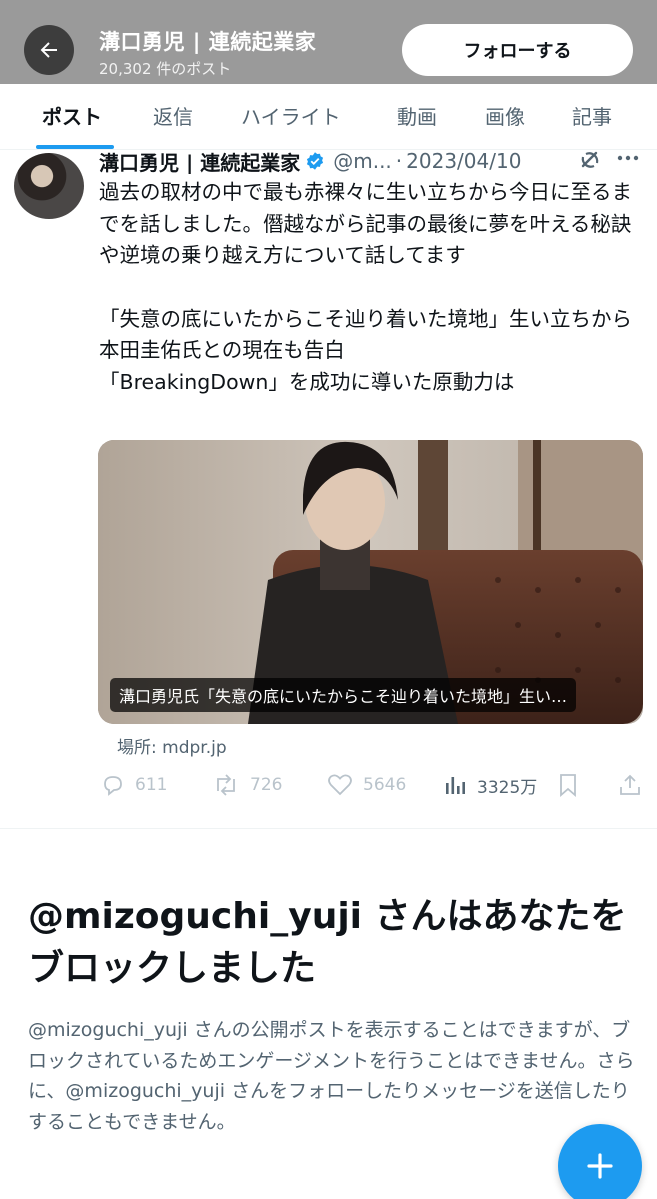 This screenshot has width=657, height=1199. What do you see at coordinates (49, 186) in the screenshot?
I see `avatar` at bounding box center [49, 186].